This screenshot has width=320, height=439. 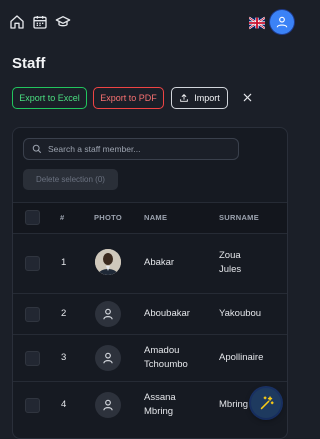 I want to click on select-all-checkbox, so click(x=32, y=217).